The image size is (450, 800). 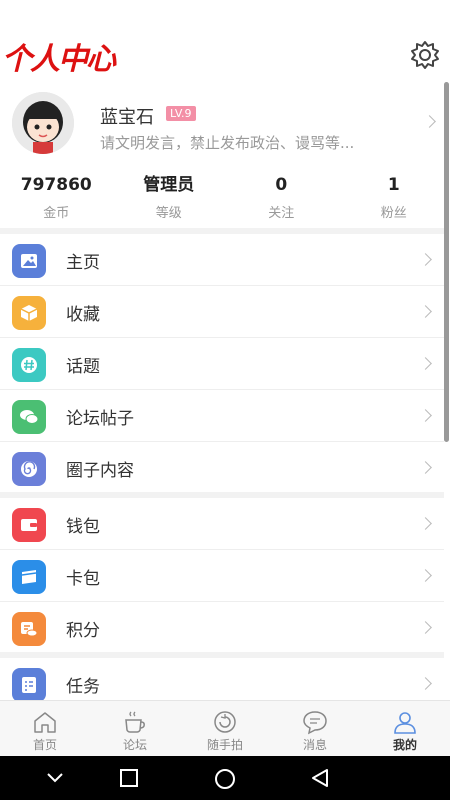 I want to click on tab-label: 消息, so click(x=314, y=745).